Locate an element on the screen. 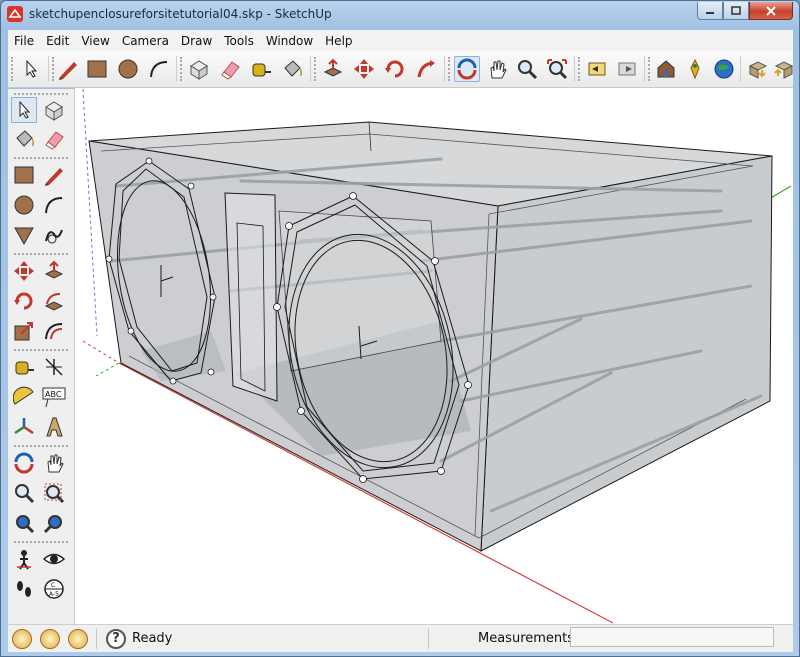  arc-icon is located at coordinates (159, 69).